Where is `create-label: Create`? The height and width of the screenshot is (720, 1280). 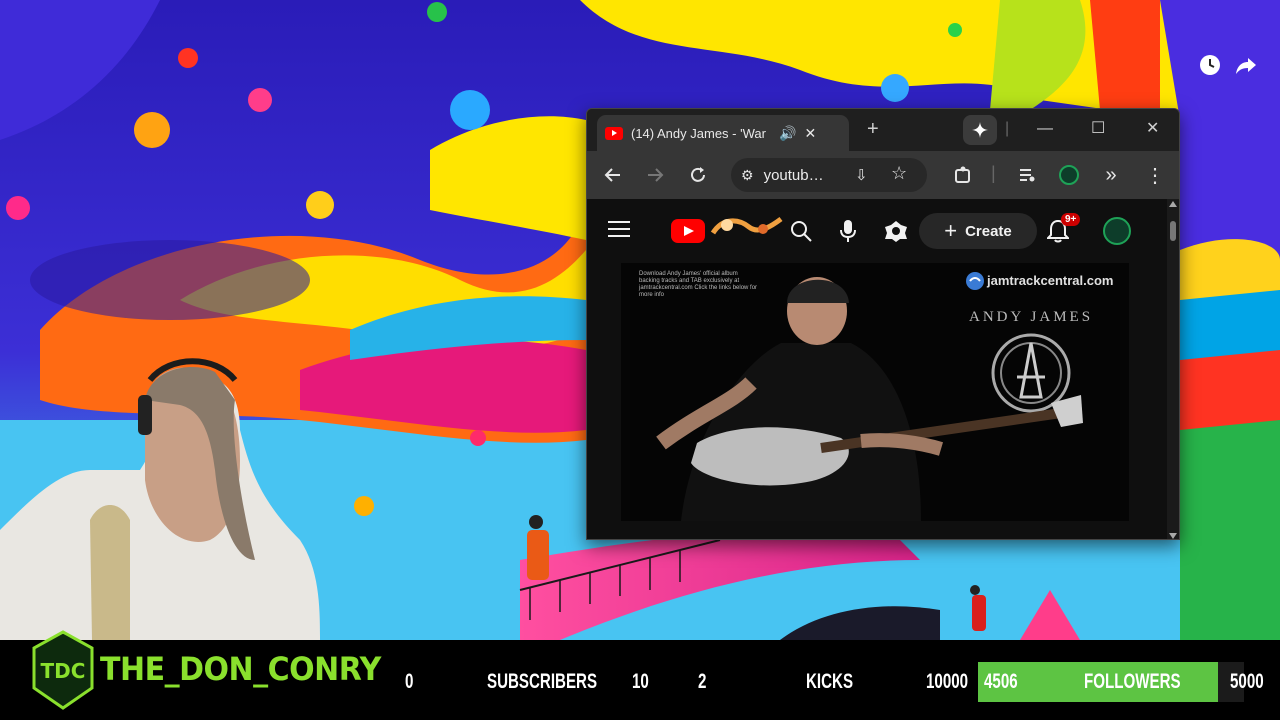
create-label: Create is located at coordinates (988, 231).